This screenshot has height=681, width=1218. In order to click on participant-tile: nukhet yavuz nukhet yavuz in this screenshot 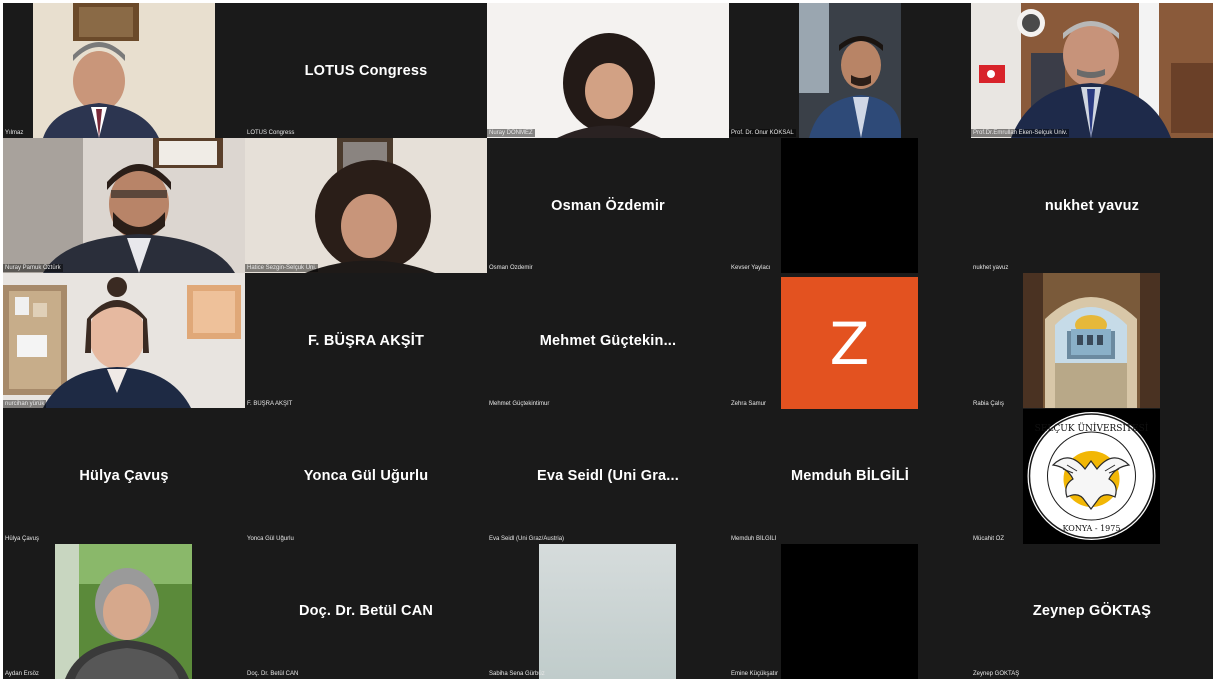, I will do `click(1092, 206)`.